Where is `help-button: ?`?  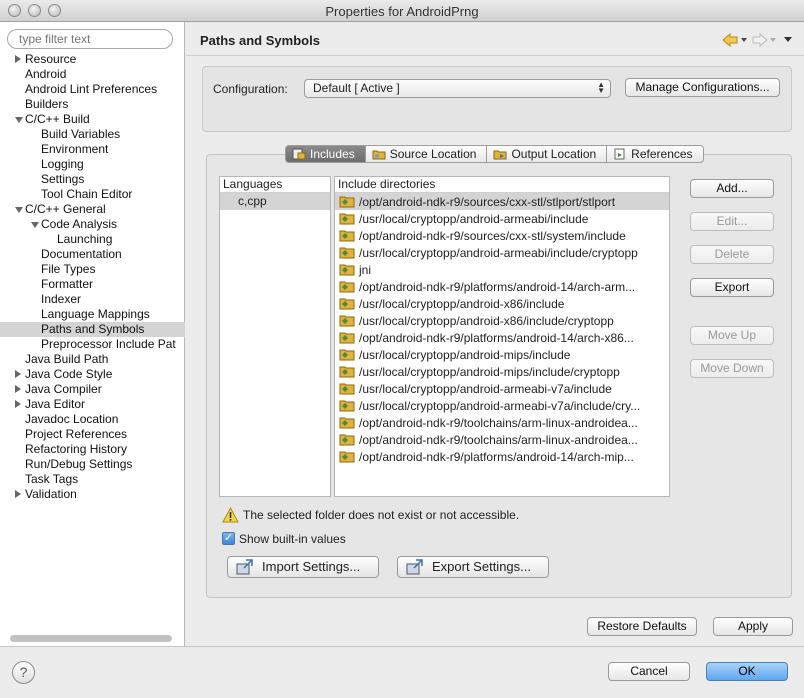
help-button: ? is located at coordinates (23, 672).